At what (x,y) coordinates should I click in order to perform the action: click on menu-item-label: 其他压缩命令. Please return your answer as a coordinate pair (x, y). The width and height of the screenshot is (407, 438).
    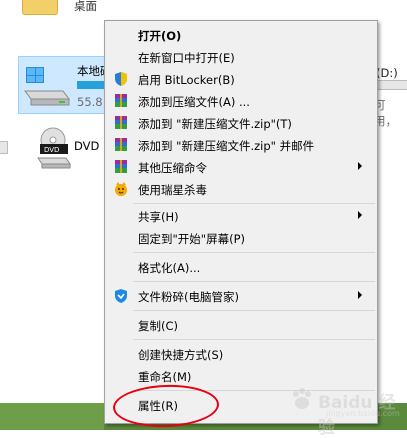
    Looking at the image, I should click on (172, 168).